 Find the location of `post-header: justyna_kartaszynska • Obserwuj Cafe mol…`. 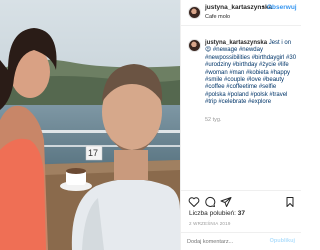

post-header: justyna_kartaszynska • Obserwuj Cafe mol… is located at coordinates (241, 13).